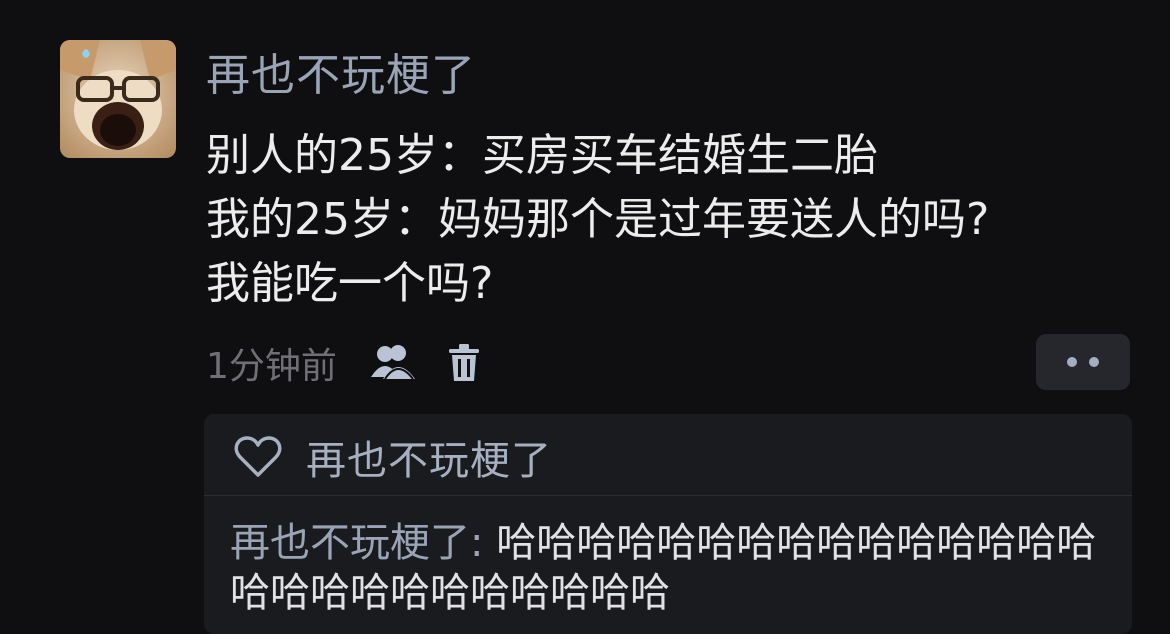  Describe the element at coordinates (542, 155) in the screenshot. I see `post-line: 别人的25岁：买房买车结婚生二胎` at that location.